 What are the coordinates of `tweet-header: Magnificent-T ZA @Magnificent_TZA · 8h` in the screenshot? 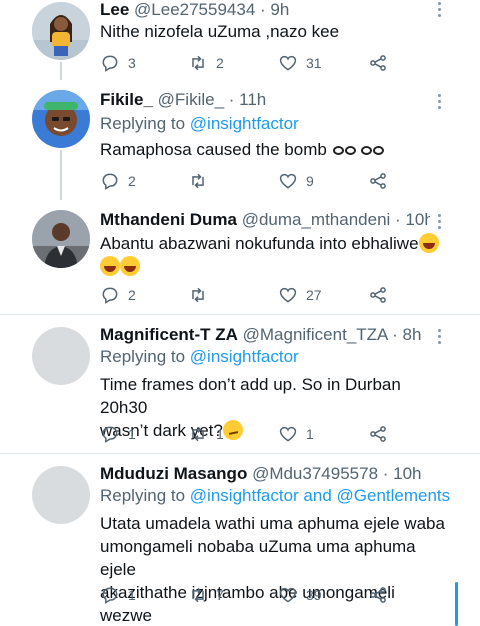 It's located at (265, 335).